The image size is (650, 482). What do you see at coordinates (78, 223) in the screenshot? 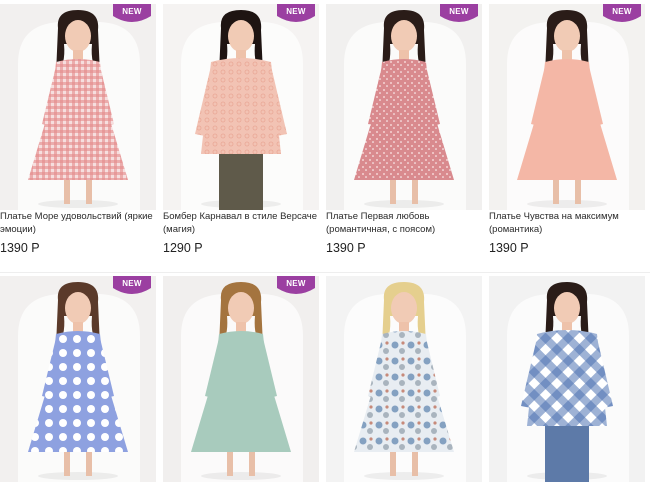
I see `product-title: Платье Море удовольствий (яркие эмоции)` at bounding box center [78, 223].